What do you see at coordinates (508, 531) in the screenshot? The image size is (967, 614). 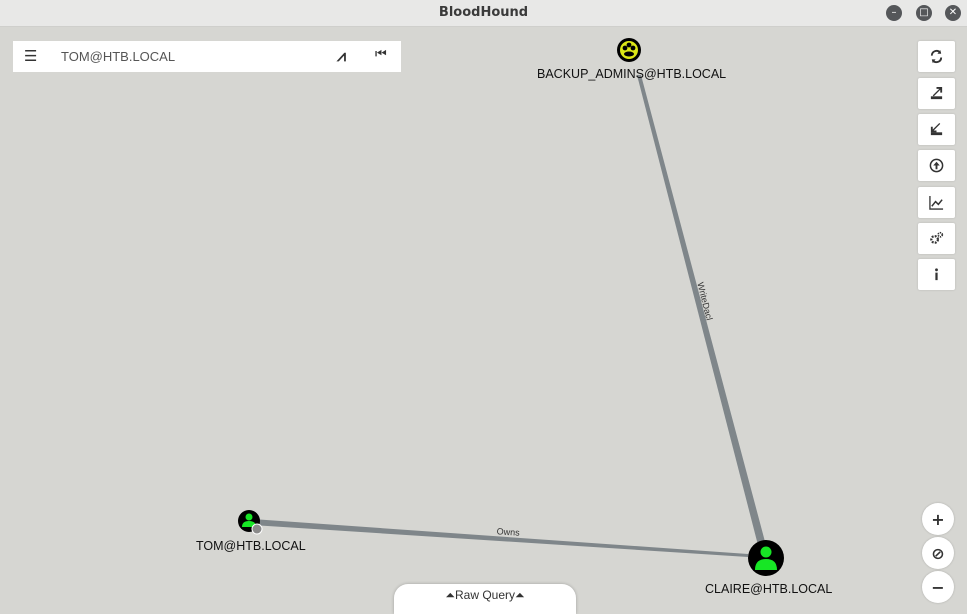 I see `edge-label-owns: Owns` at bounding box center [508, 531].